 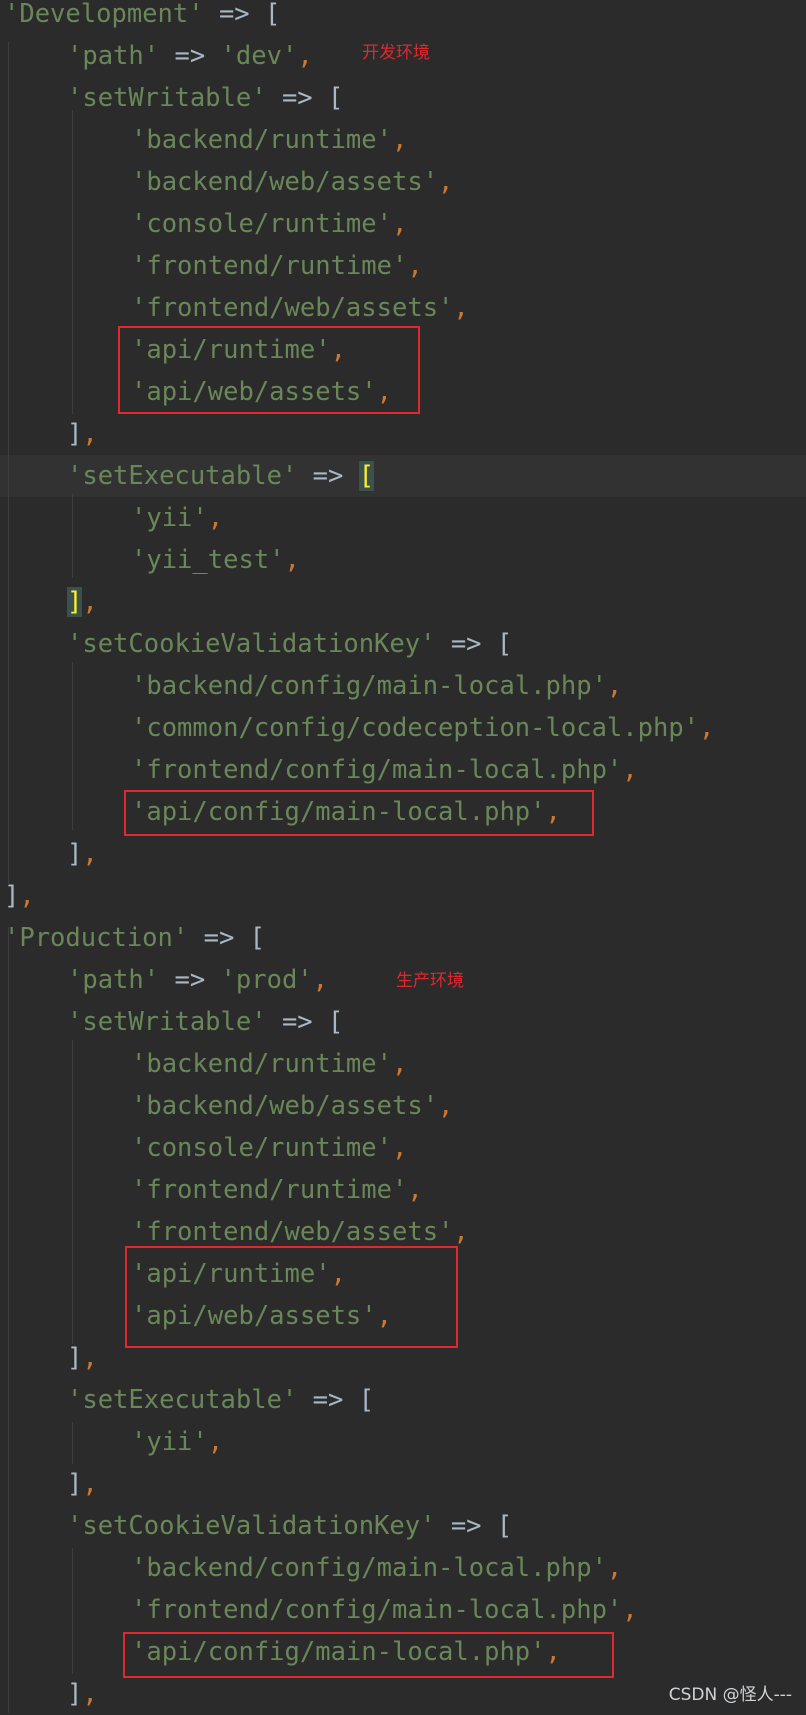 What do you see at coordinates (208, 560) in the screenshot?
I see `string-literal: 'yii_test'` at bounding box center [208, 560].